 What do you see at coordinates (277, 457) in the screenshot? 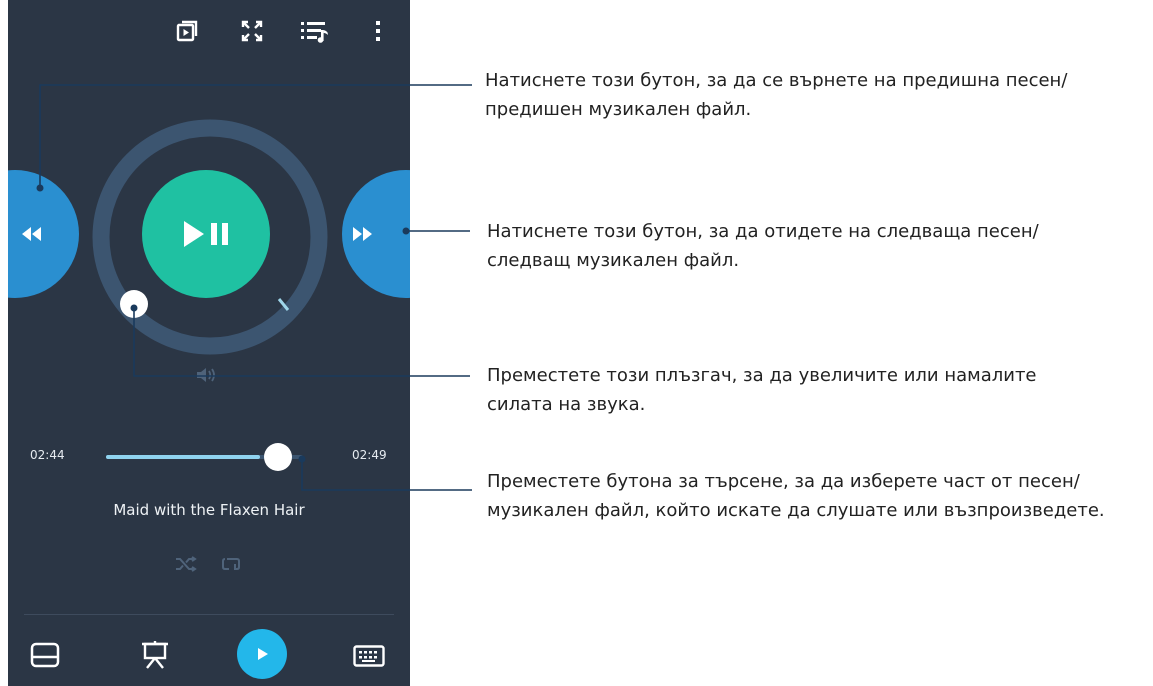
I see `seek-bar-thumb` at bounding box center [277, 457].